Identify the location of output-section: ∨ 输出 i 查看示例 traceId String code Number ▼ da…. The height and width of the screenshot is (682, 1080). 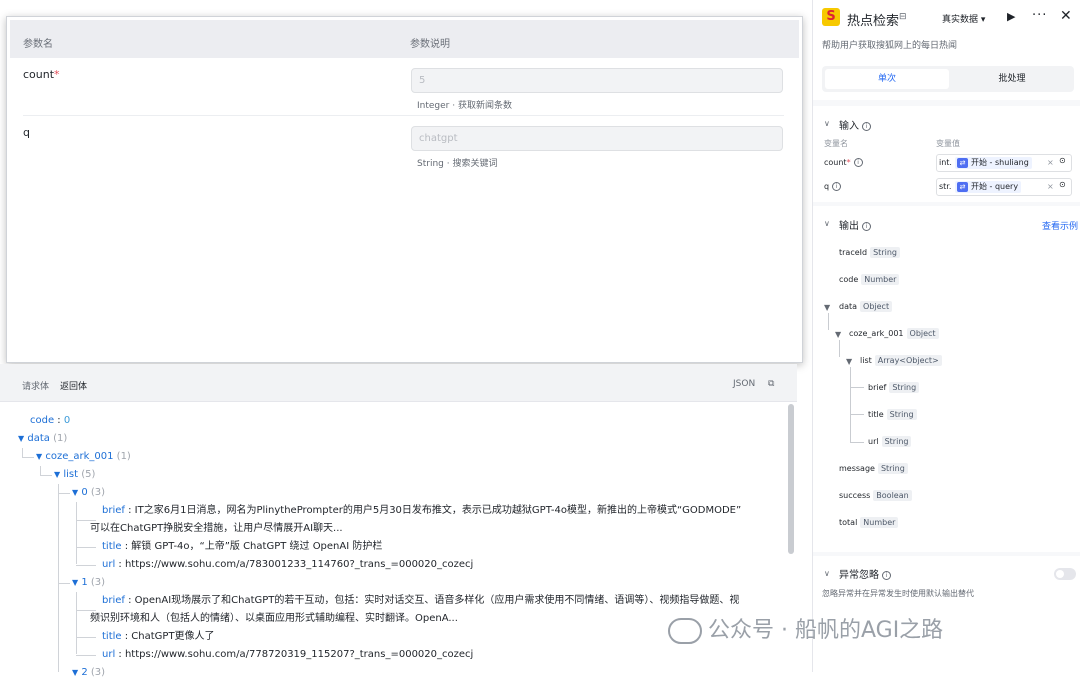
(946, 379).